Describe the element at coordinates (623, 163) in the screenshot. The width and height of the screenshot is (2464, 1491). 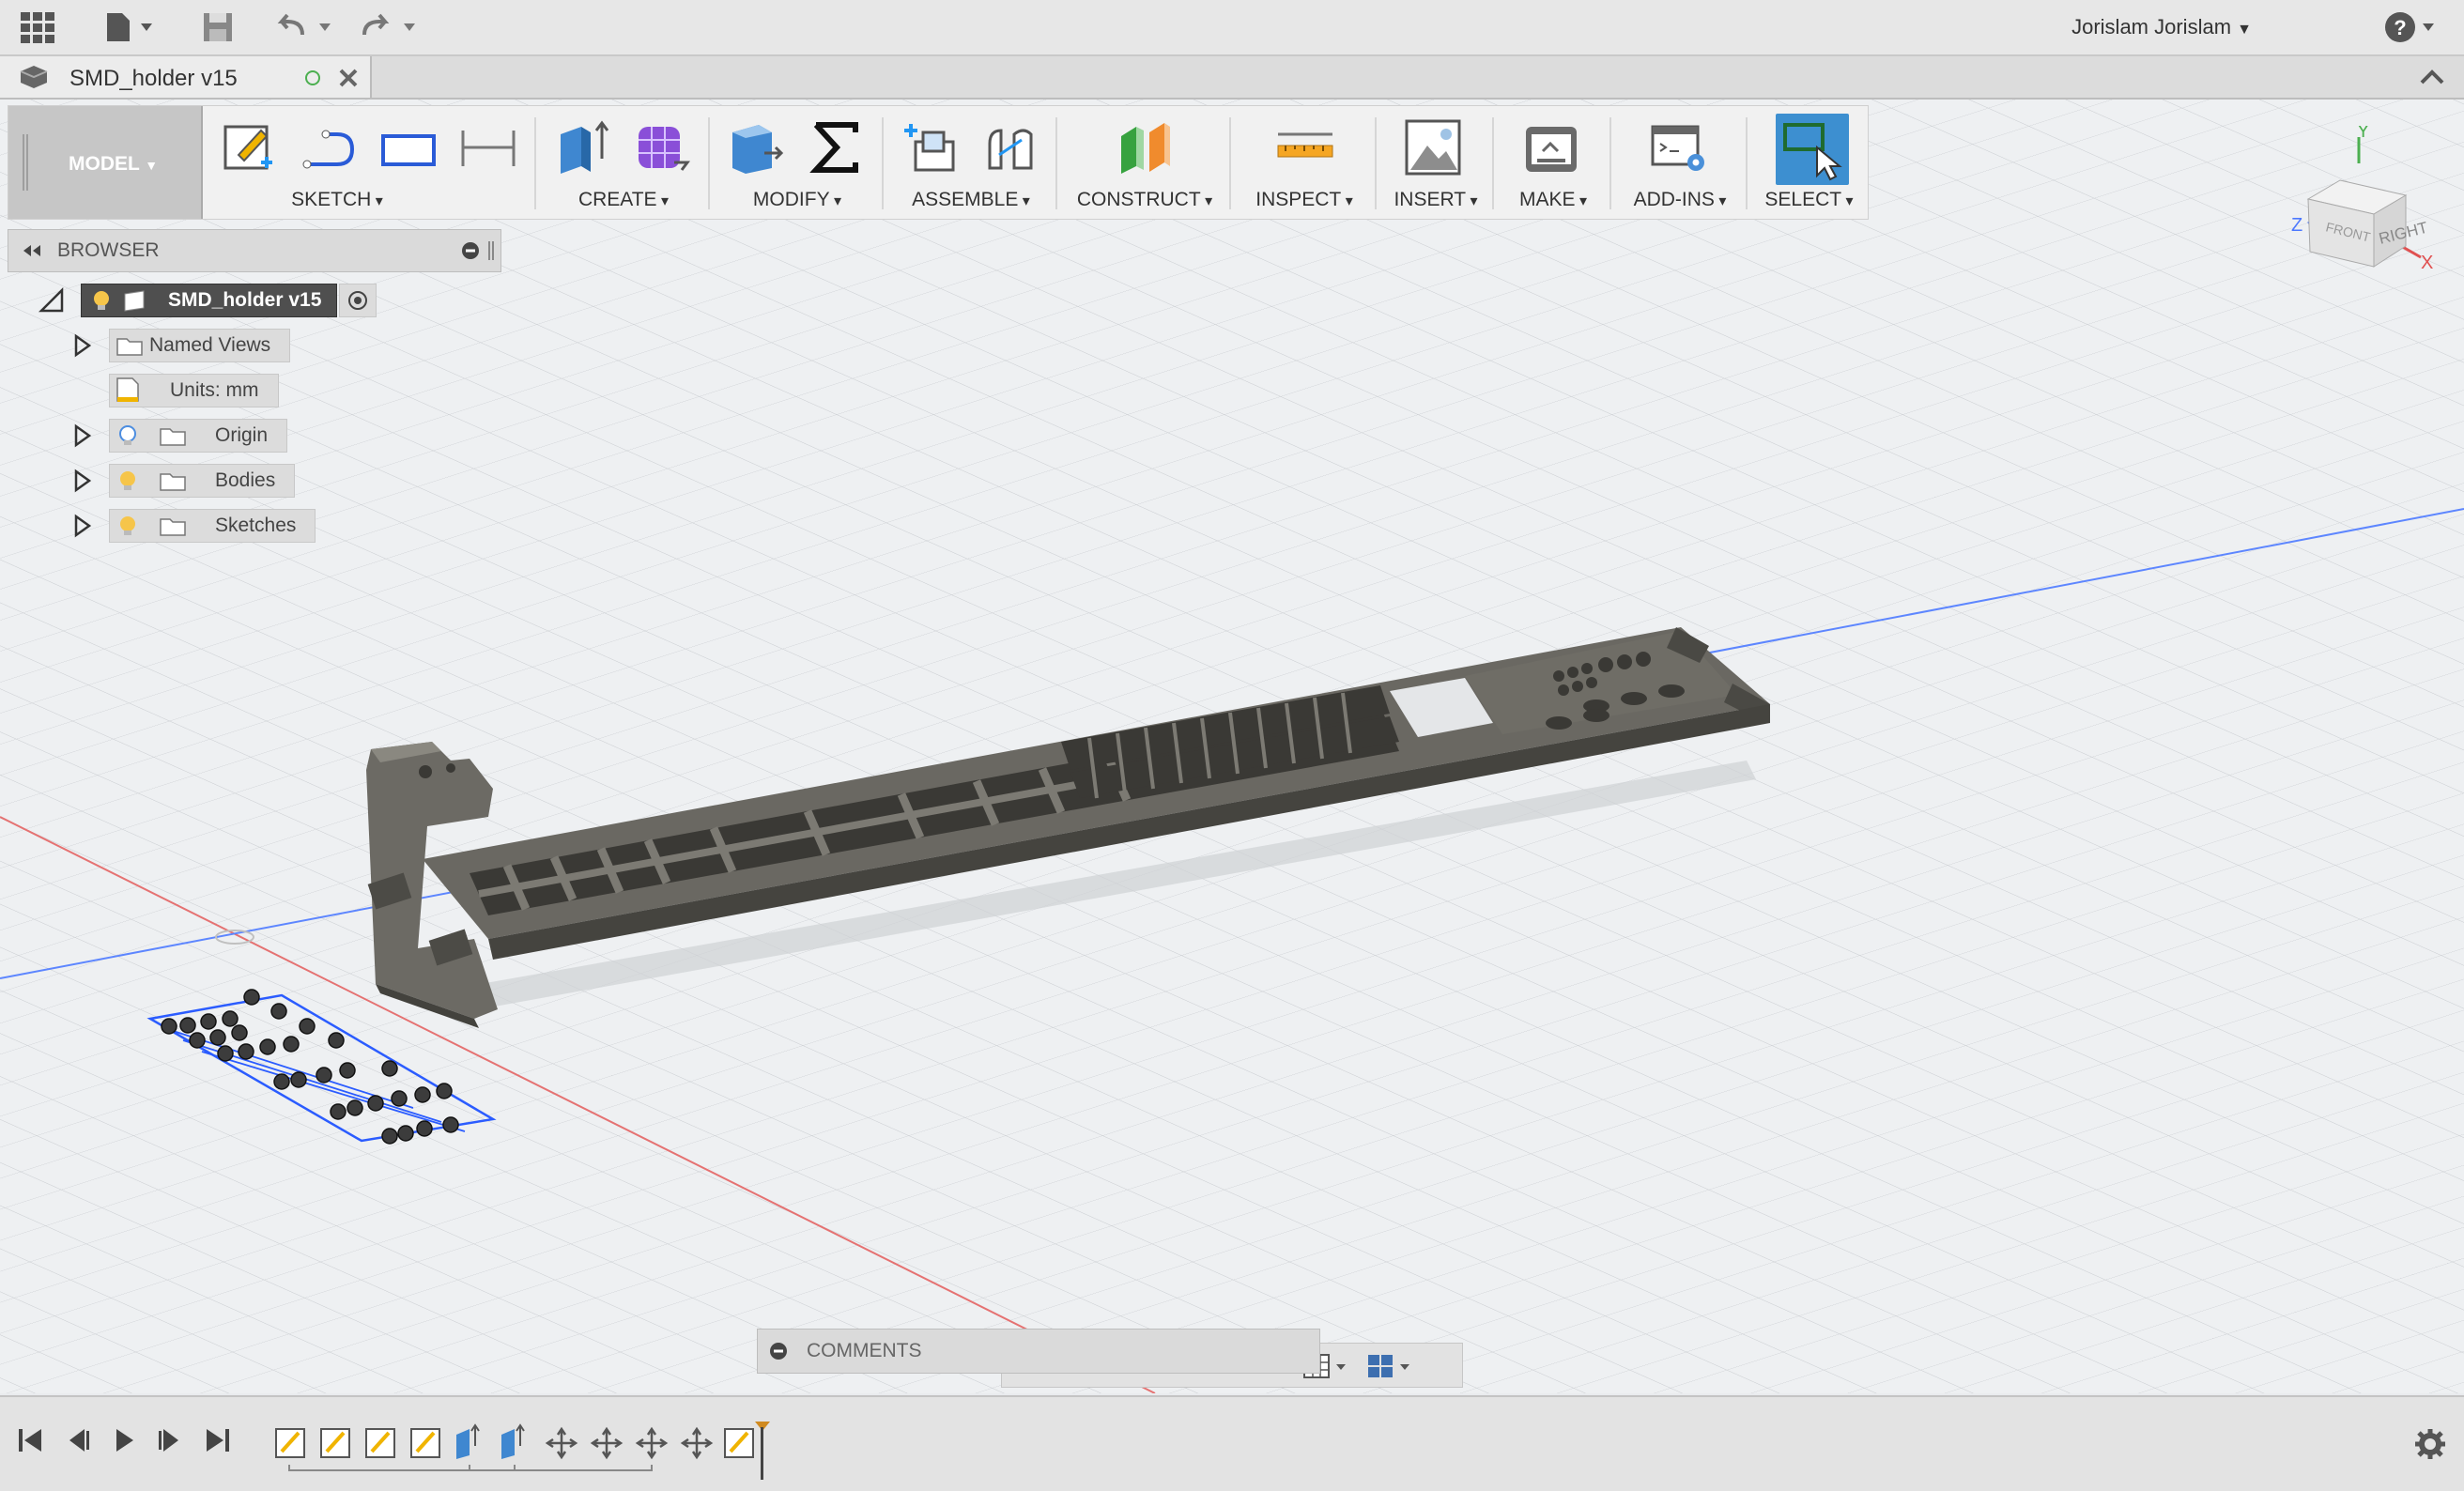
I see `create-group: CREATE` at that location.